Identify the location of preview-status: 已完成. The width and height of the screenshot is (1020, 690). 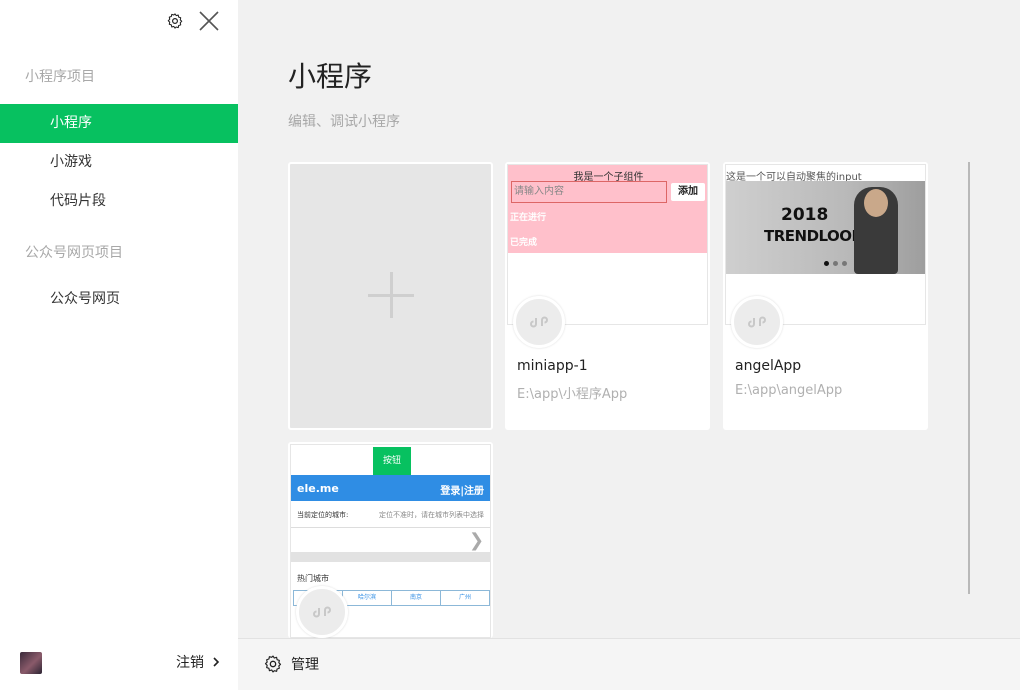
(524, 243).